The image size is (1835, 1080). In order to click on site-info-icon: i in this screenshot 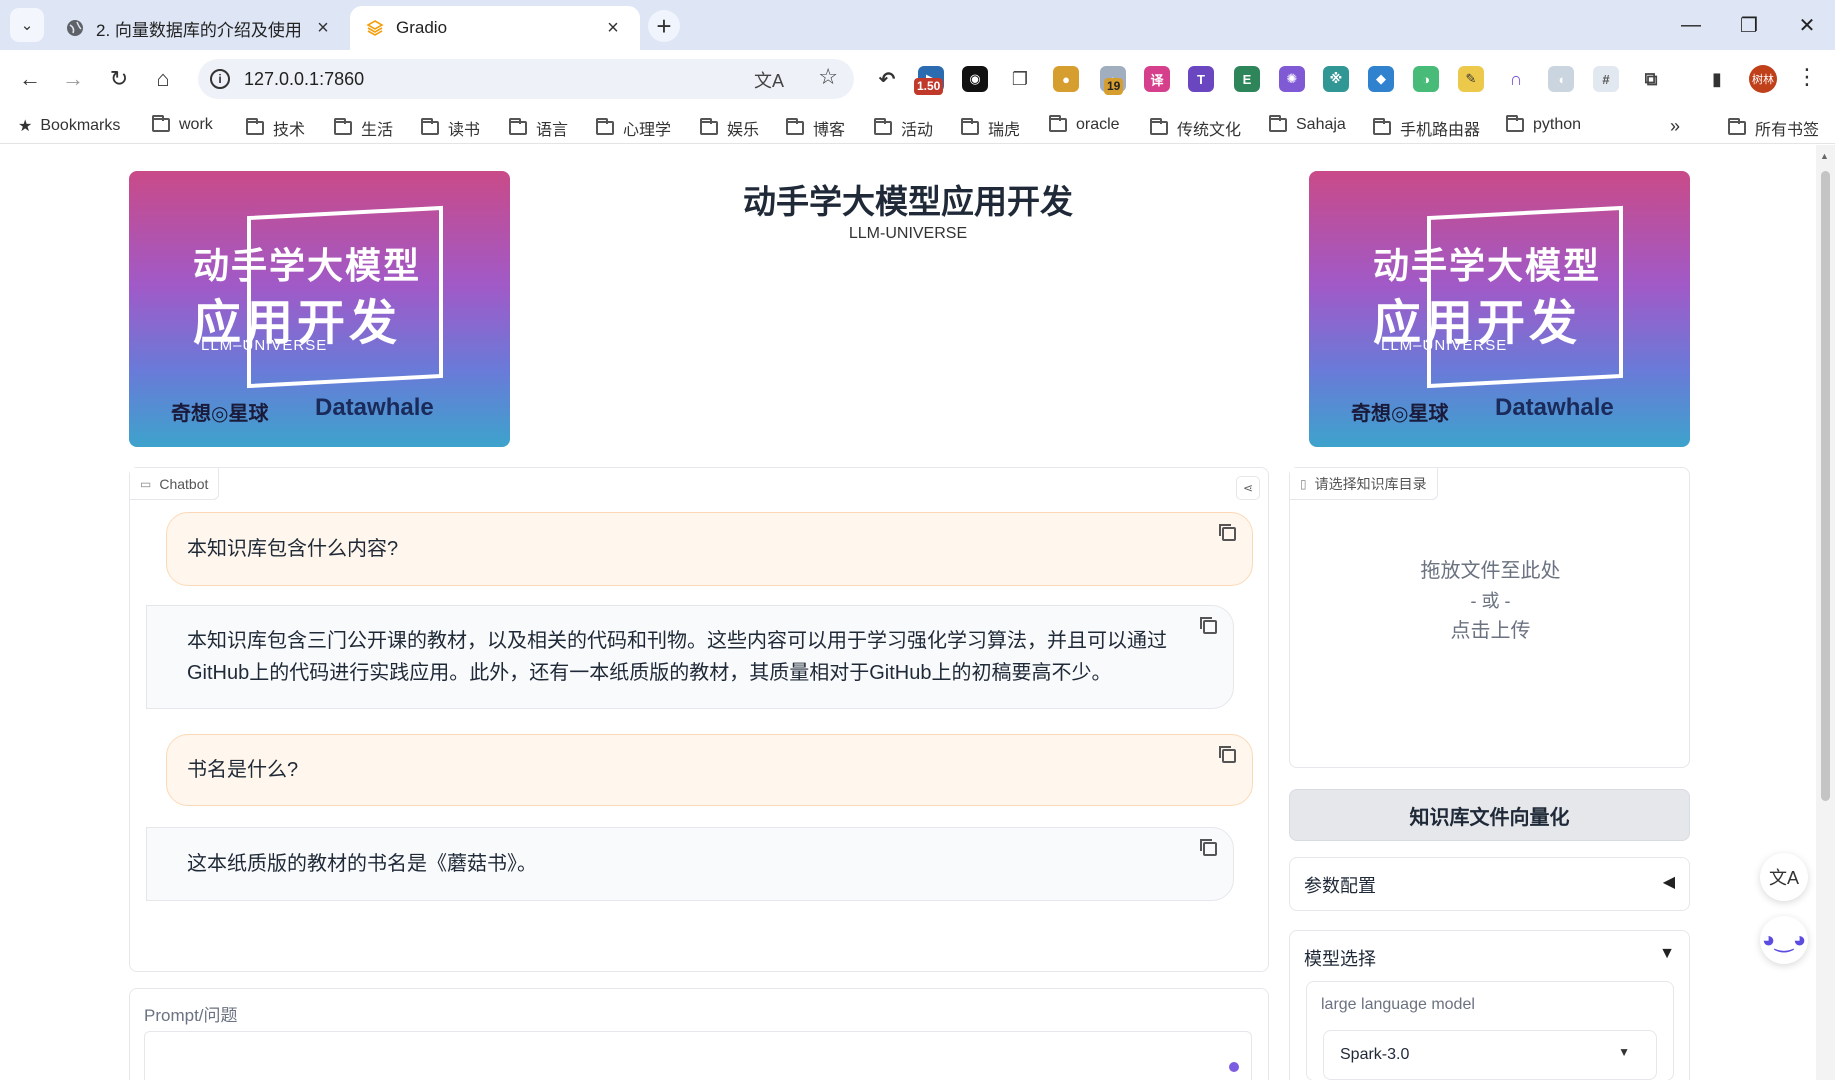, I will do `click(220, 79)`.